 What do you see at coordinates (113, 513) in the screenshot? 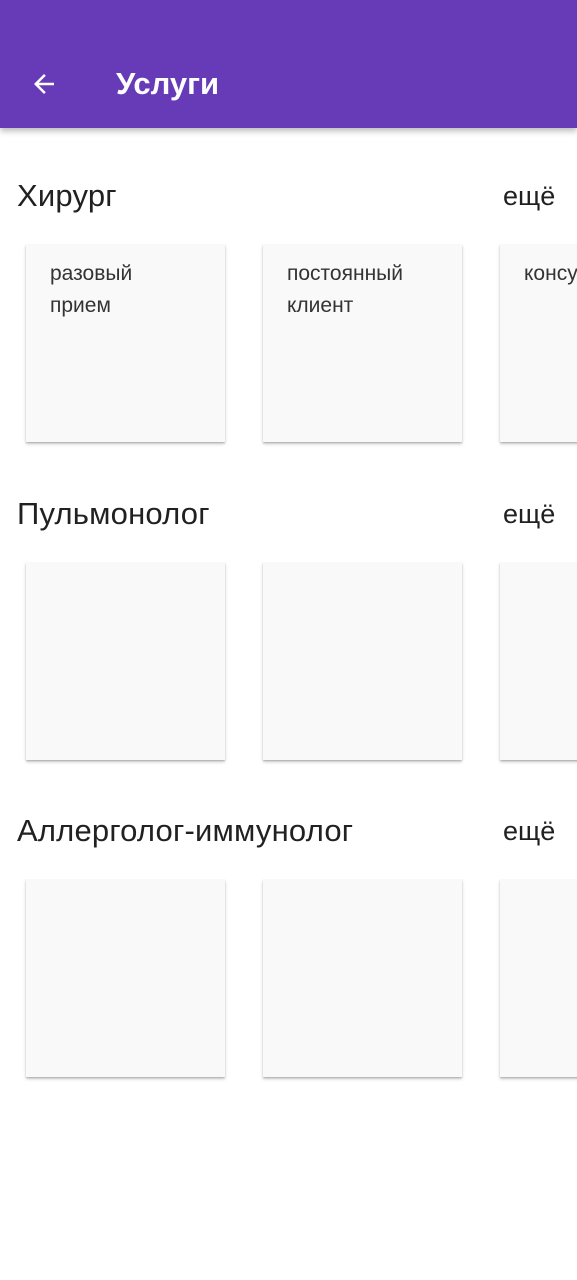
I see `section-title: Пульмонолог` at bounding box center [113, 513].